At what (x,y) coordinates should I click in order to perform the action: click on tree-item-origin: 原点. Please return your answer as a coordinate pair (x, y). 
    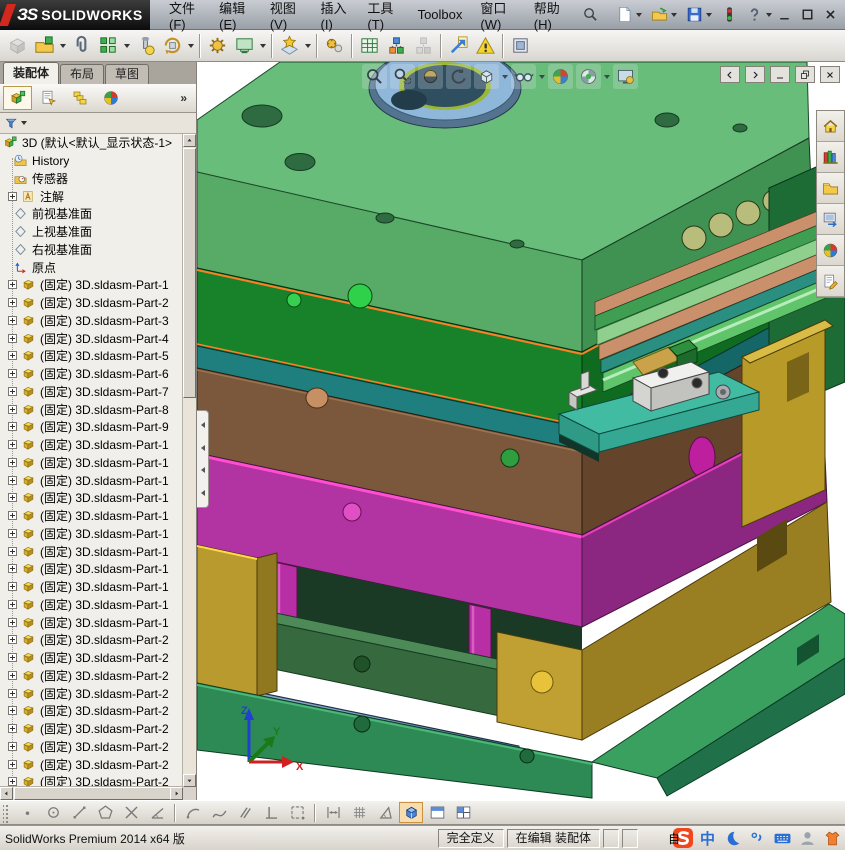
    Looking at the image, I should click on (91, 267).